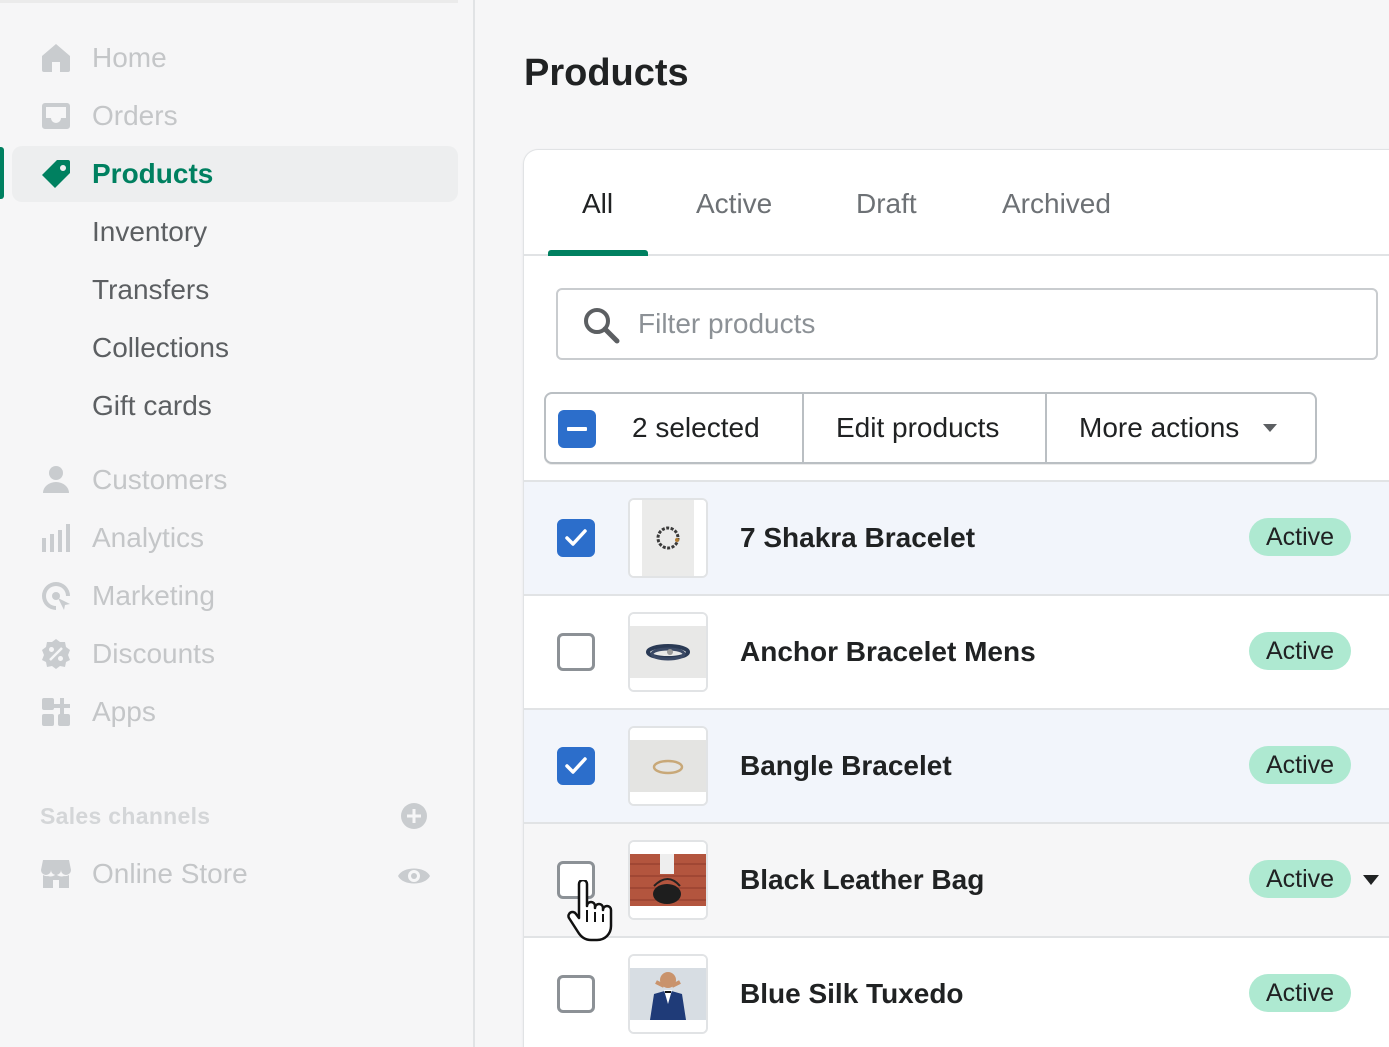 This screenshot has height=1047, width=1389. Describe the element at coordinates (598, 253) in the screenshot. I see `tab-selected-indicator` at that location.